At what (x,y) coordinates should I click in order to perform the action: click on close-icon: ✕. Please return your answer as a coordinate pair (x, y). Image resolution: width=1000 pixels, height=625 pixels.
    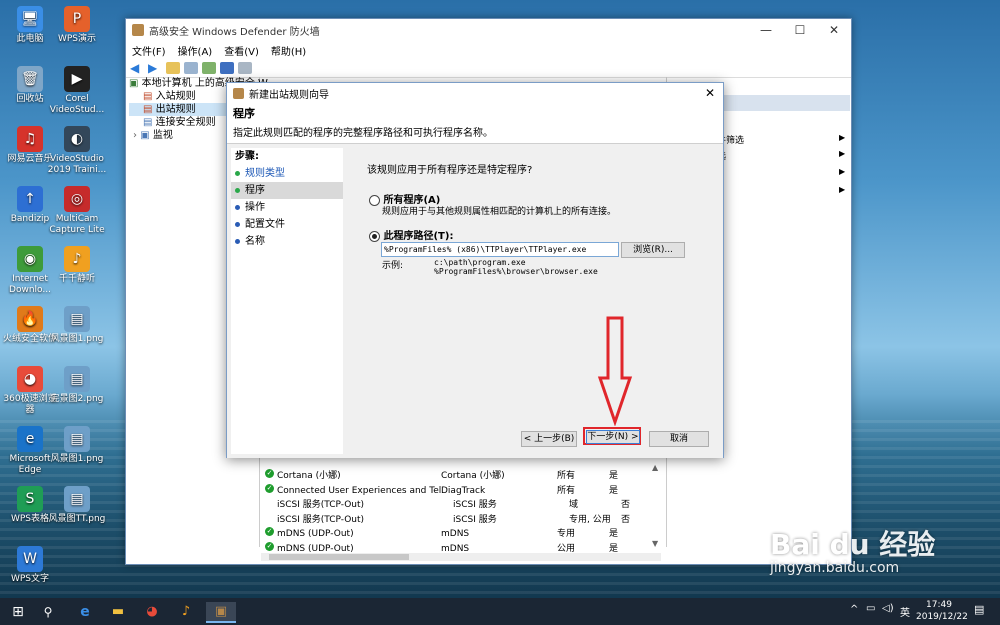
    Looking at the image, I should click on (834, 30).